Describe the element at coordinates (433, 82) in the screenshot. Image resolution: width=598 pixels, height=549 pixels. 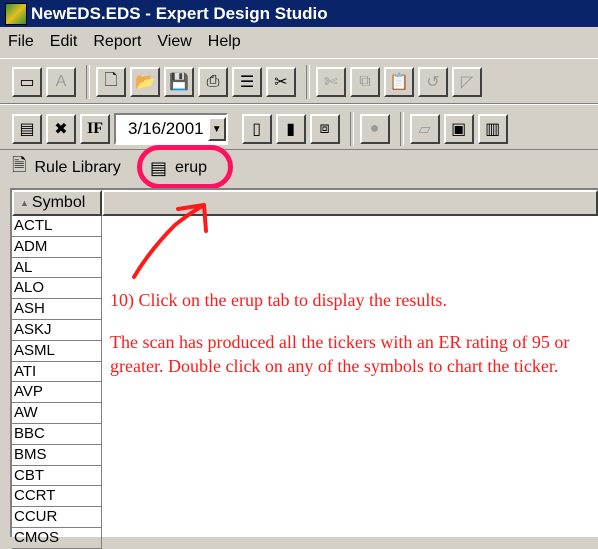
I see `undo-icon: ↺` at that location.